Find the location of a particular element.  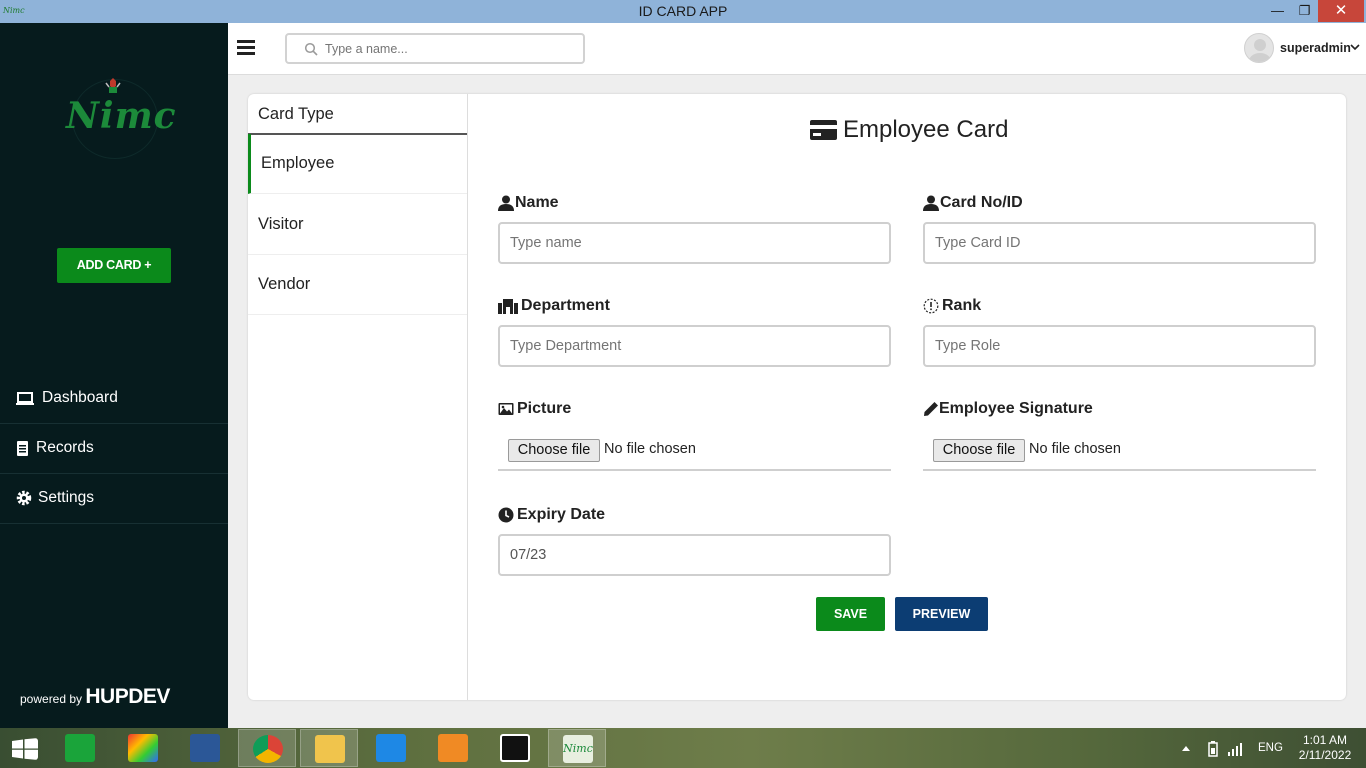

sidebar-item-label: Records is located at coordinates (65, 447).